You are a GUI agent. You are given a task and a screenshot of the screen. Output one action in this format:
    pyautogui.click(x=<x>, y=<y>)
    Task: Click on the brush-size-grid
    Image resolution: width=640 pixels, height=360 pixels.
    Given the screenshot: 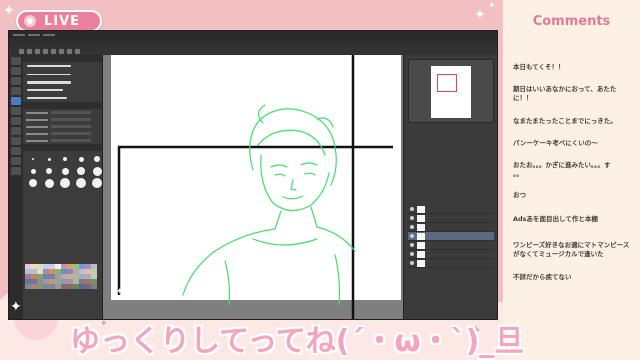 What is the action you would take?
    pyautogui.click(x=62, y=171)
    